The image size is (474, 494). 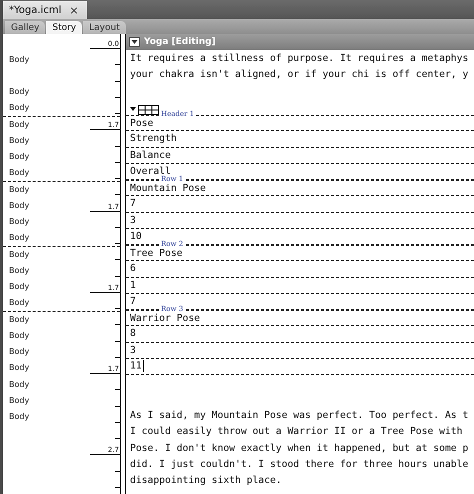 I want to click on view-tab: Story, so click(x=64, y=27).